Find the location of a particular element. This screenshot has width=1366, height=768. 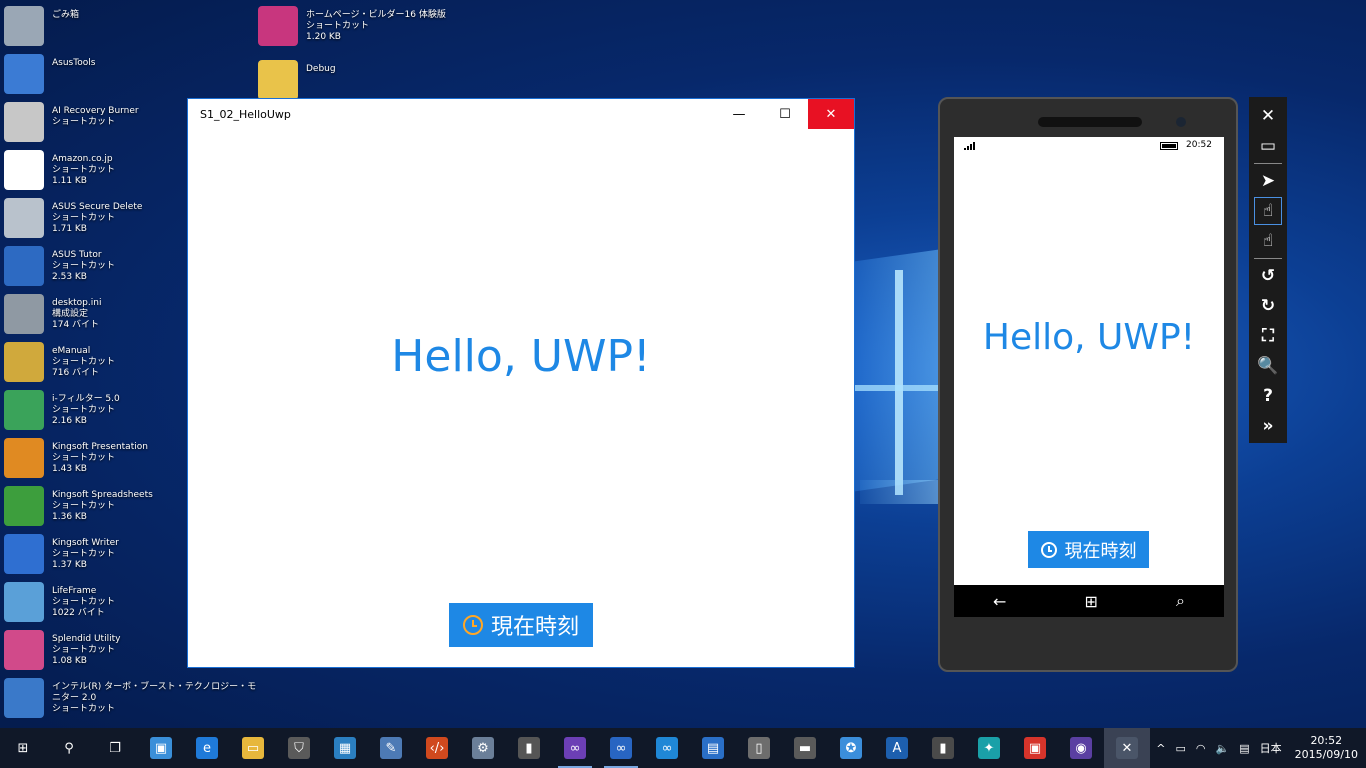

app-10-icon: ✪ is located at coordinates (851, 748).